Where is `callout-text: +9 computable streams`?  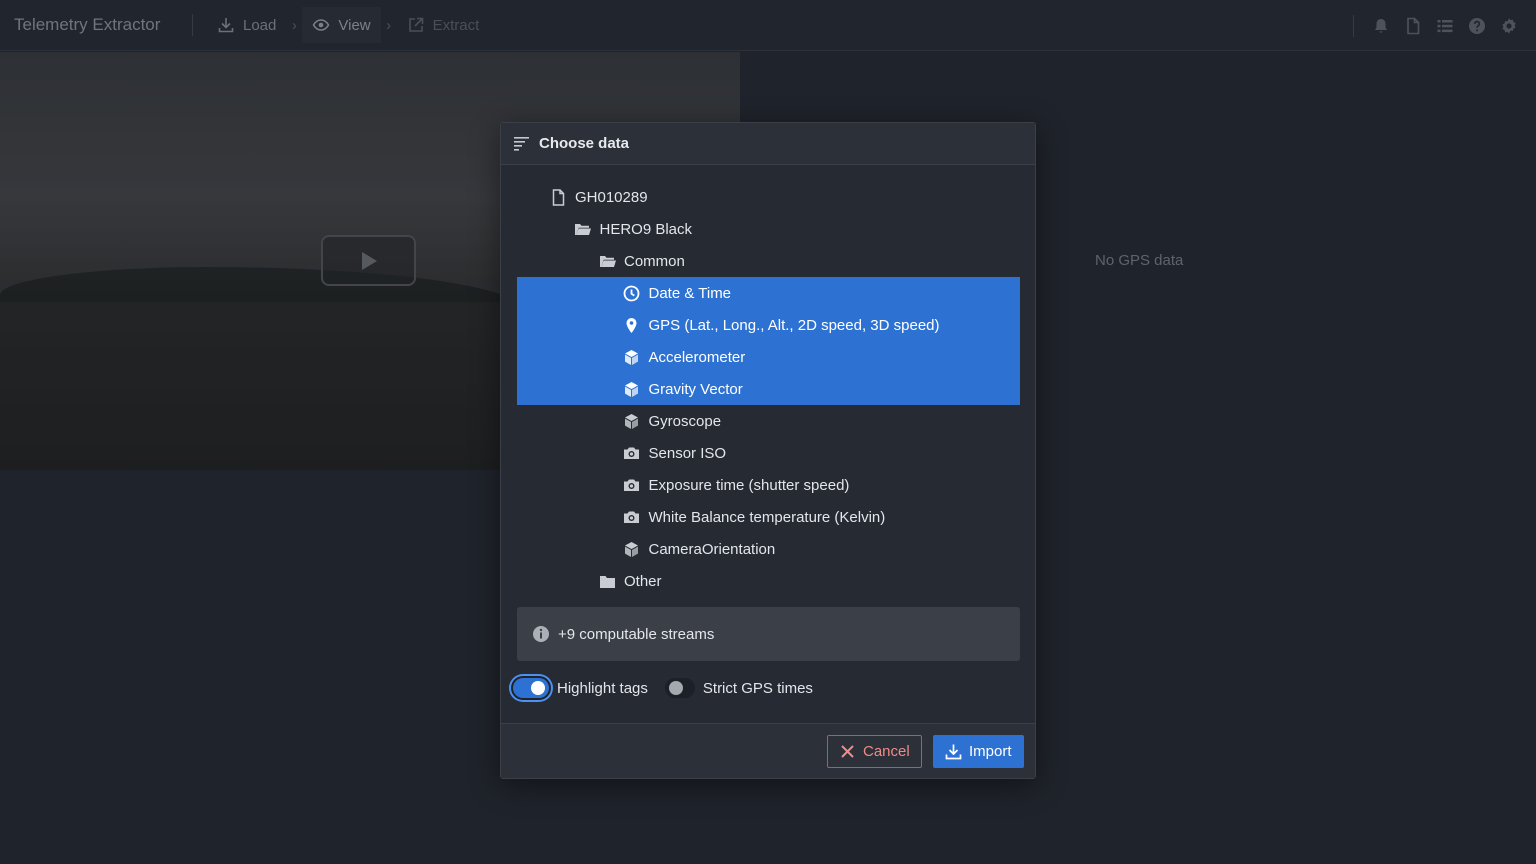 callout-text: +9 computable streams is located at coordinates (636, 634).